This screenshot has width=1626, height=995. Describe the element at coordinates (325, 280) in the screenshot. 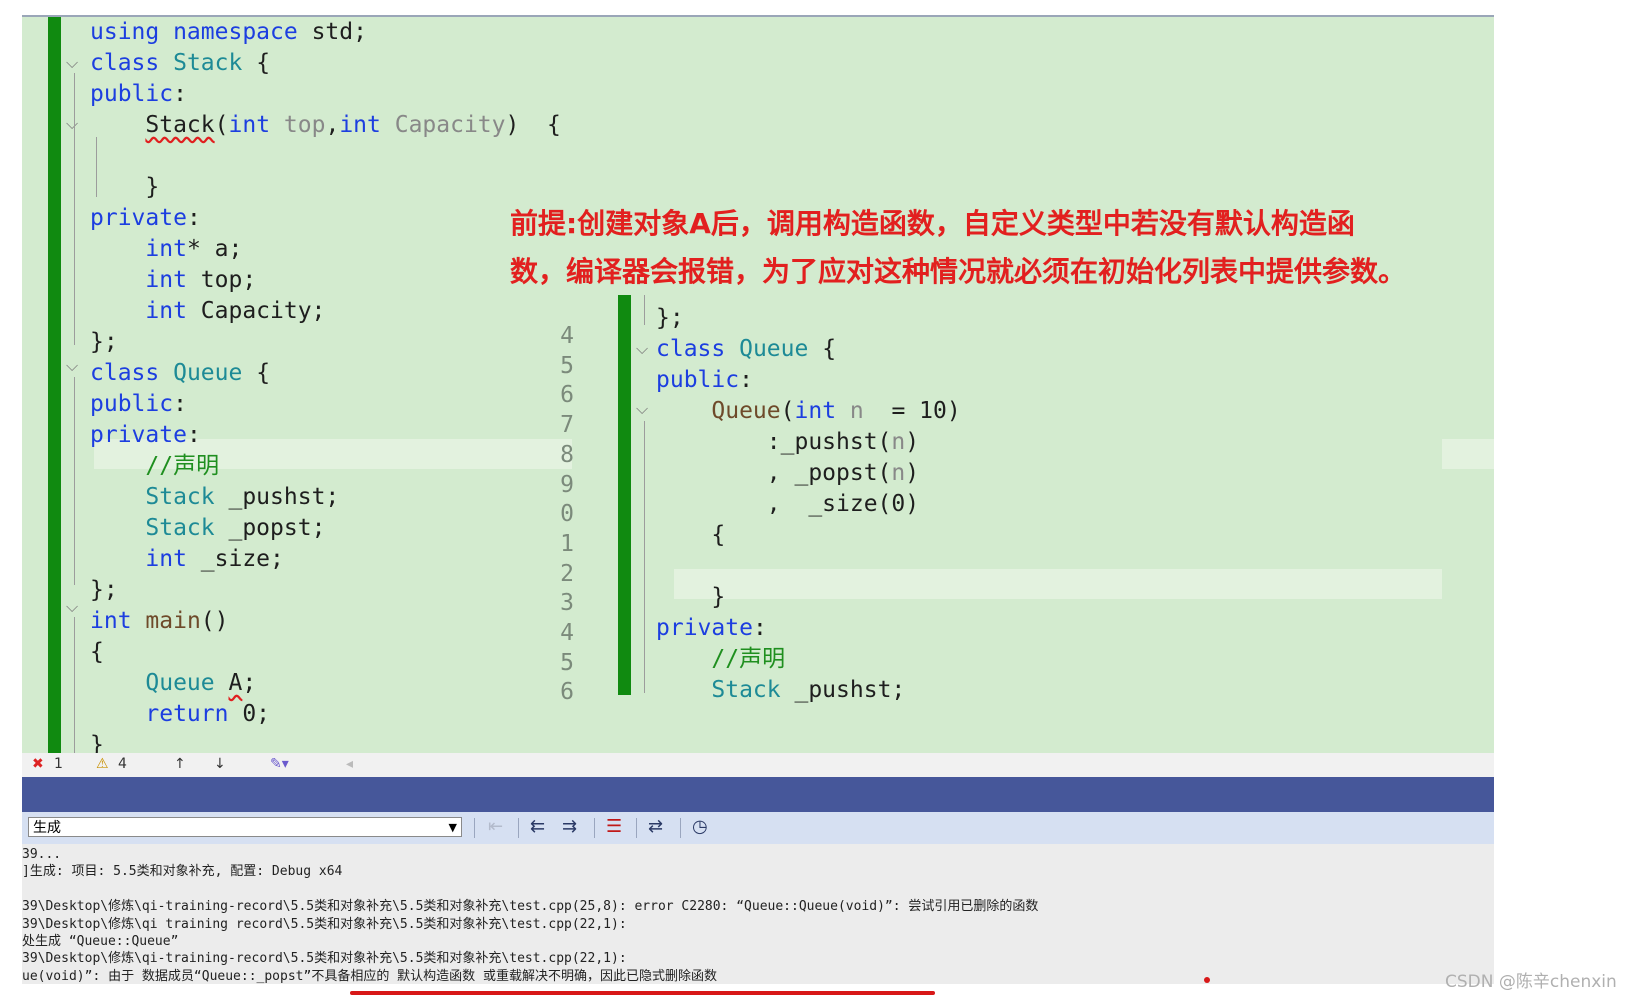

I see `code-line: int top;` at that location.